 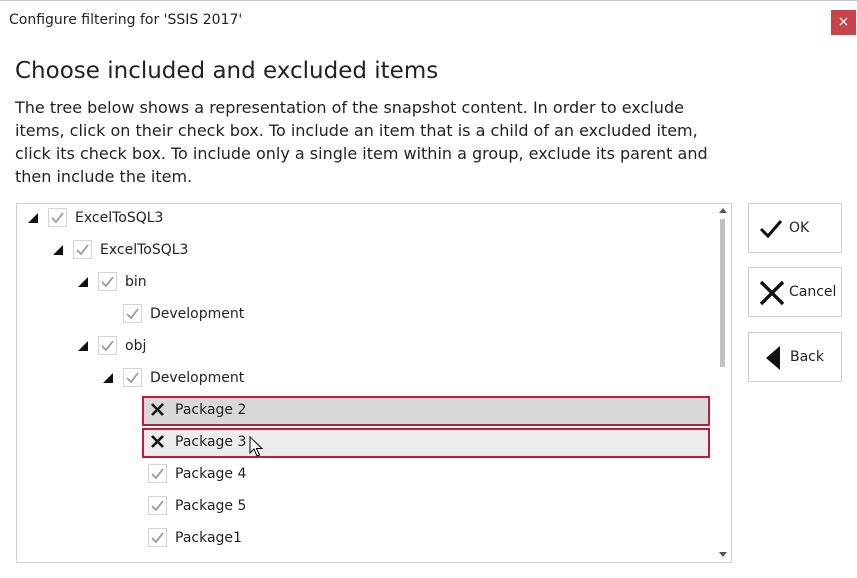 What do you see at coordinates (428, 20) in the screenshot?
I see `title-bar: Configure filtering for 'SSIS 2017' ×` at bounding box center [428, 20].